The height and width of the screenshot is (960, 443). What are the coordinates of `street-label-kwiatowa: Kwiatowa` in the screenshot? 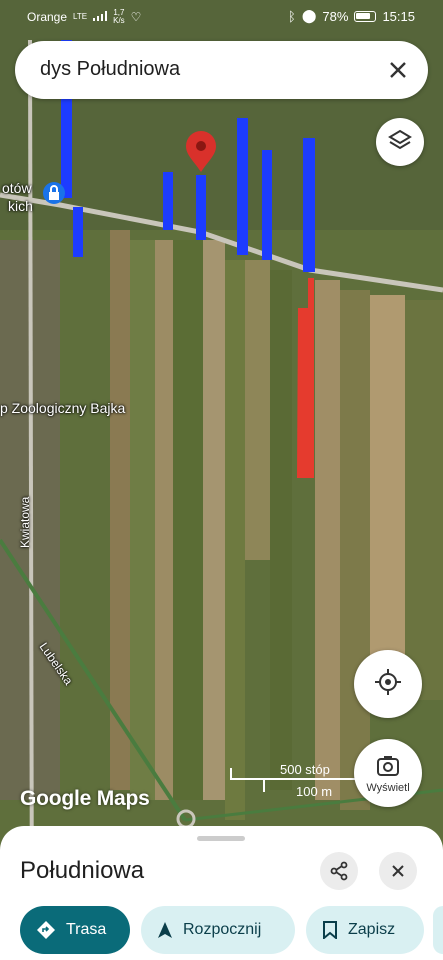 It's located at (25, 522).